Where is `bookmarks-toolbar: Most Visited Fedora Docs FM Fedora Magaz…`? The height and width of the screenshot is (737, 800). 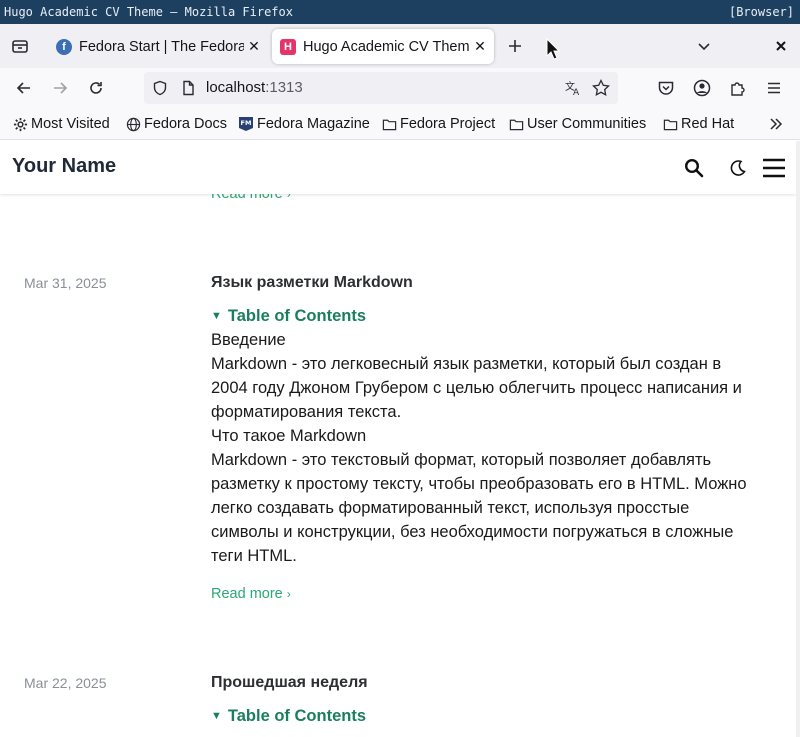
bookmarks-toolbar: Most Visited Fedora Docs FM Fedora Magaz… is located at coordinates (400, 124).